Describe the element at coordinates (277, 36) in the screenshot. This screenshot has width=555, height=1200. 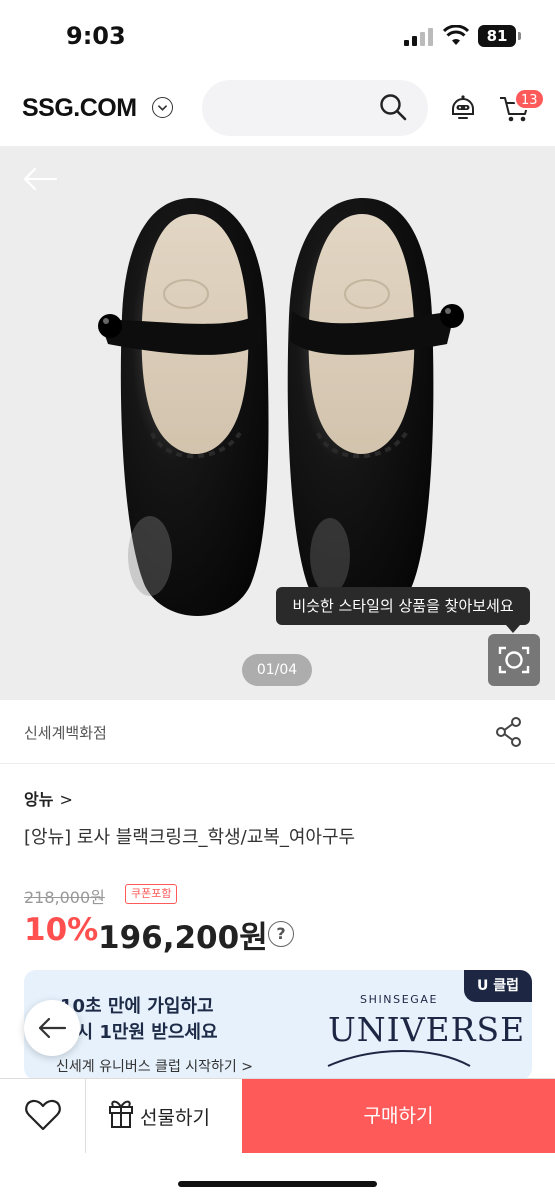
I see `status-bar: 9:03 81` at that location.